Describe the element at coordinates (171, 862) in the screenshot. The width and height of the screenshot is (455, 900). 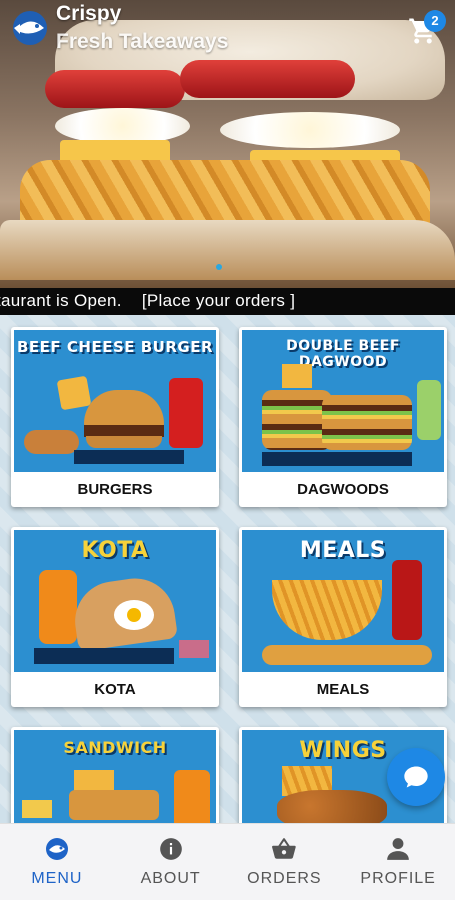
I see `nav-about: ABOUT` at that location.